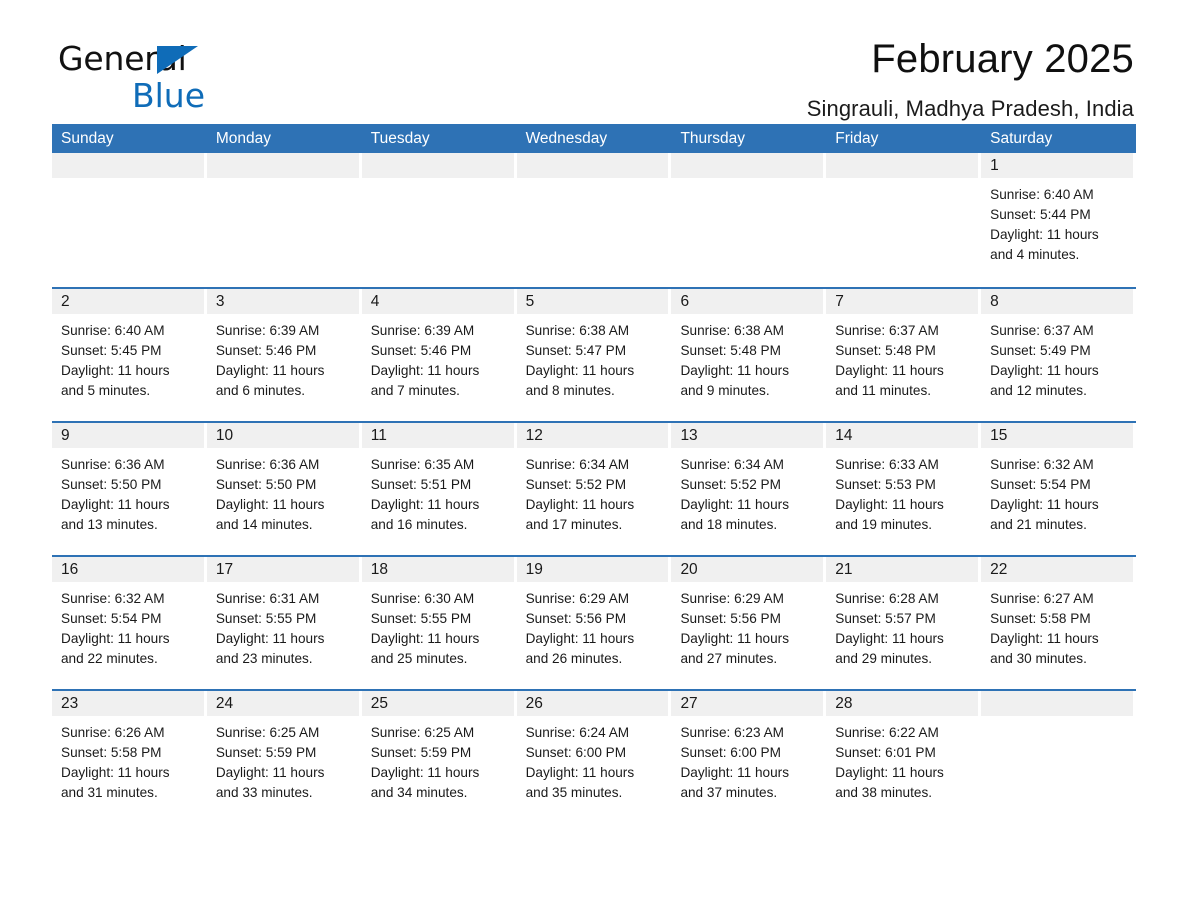 The height and width of the screenshot is (918, 1188). I want to click on day-number-band: 21, so click(902, 569).